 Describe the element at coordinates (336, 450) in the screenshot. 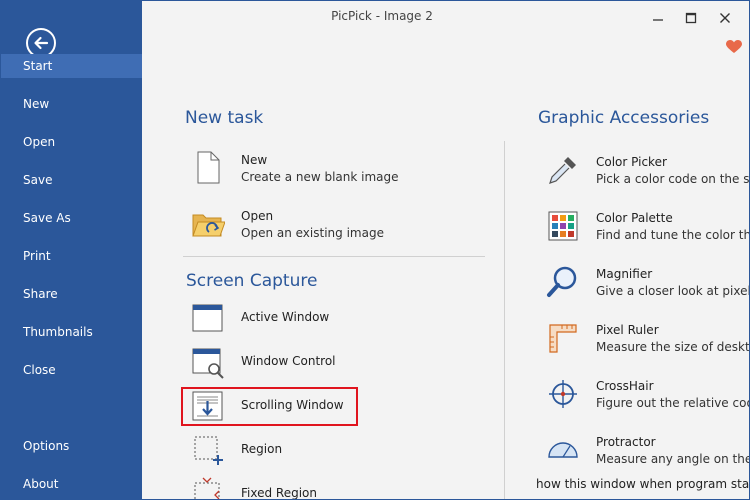

I see `capture-region: Region` at that location.